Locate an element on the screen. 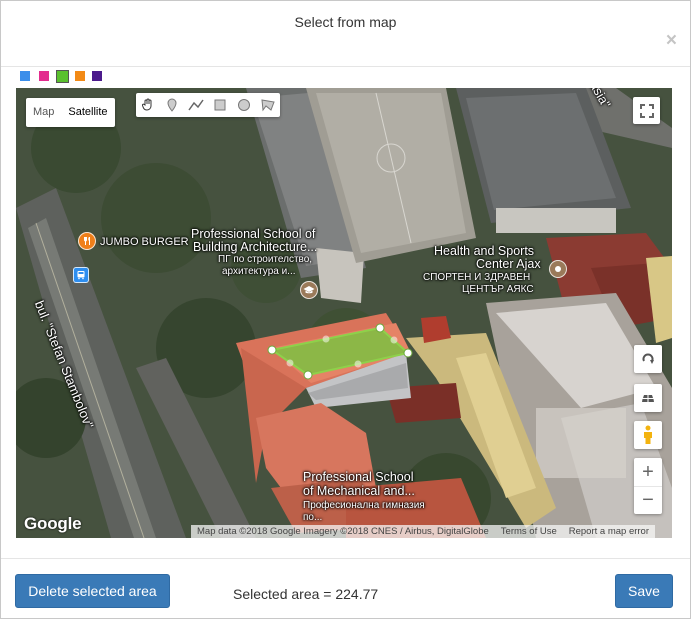 Image resolution: width=691 pixels, height=619 pixels. rectangle-icon is located at coordinates (220, 105).